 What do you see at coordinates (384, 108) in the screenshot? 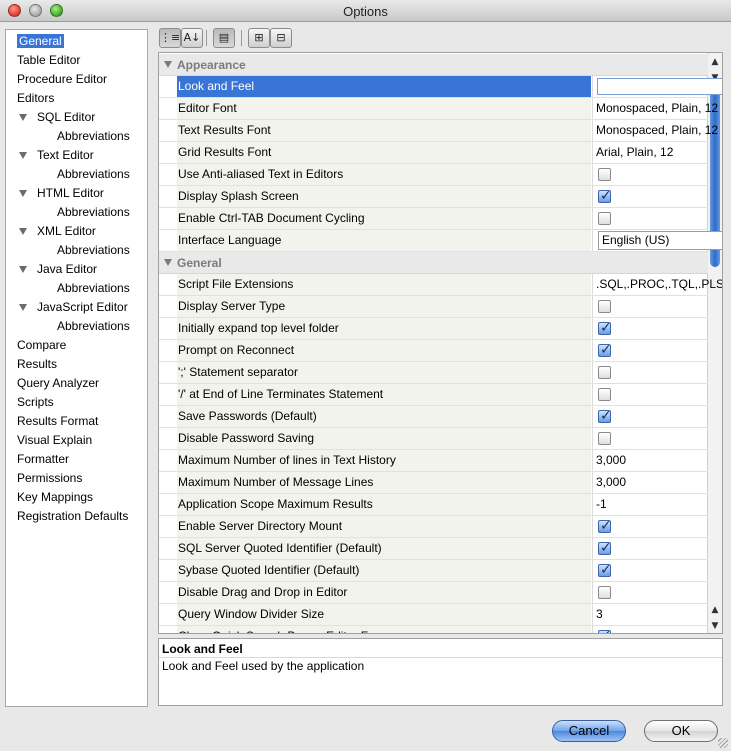
I see `property-name: Editor Font` at bounding box center [384, 108].